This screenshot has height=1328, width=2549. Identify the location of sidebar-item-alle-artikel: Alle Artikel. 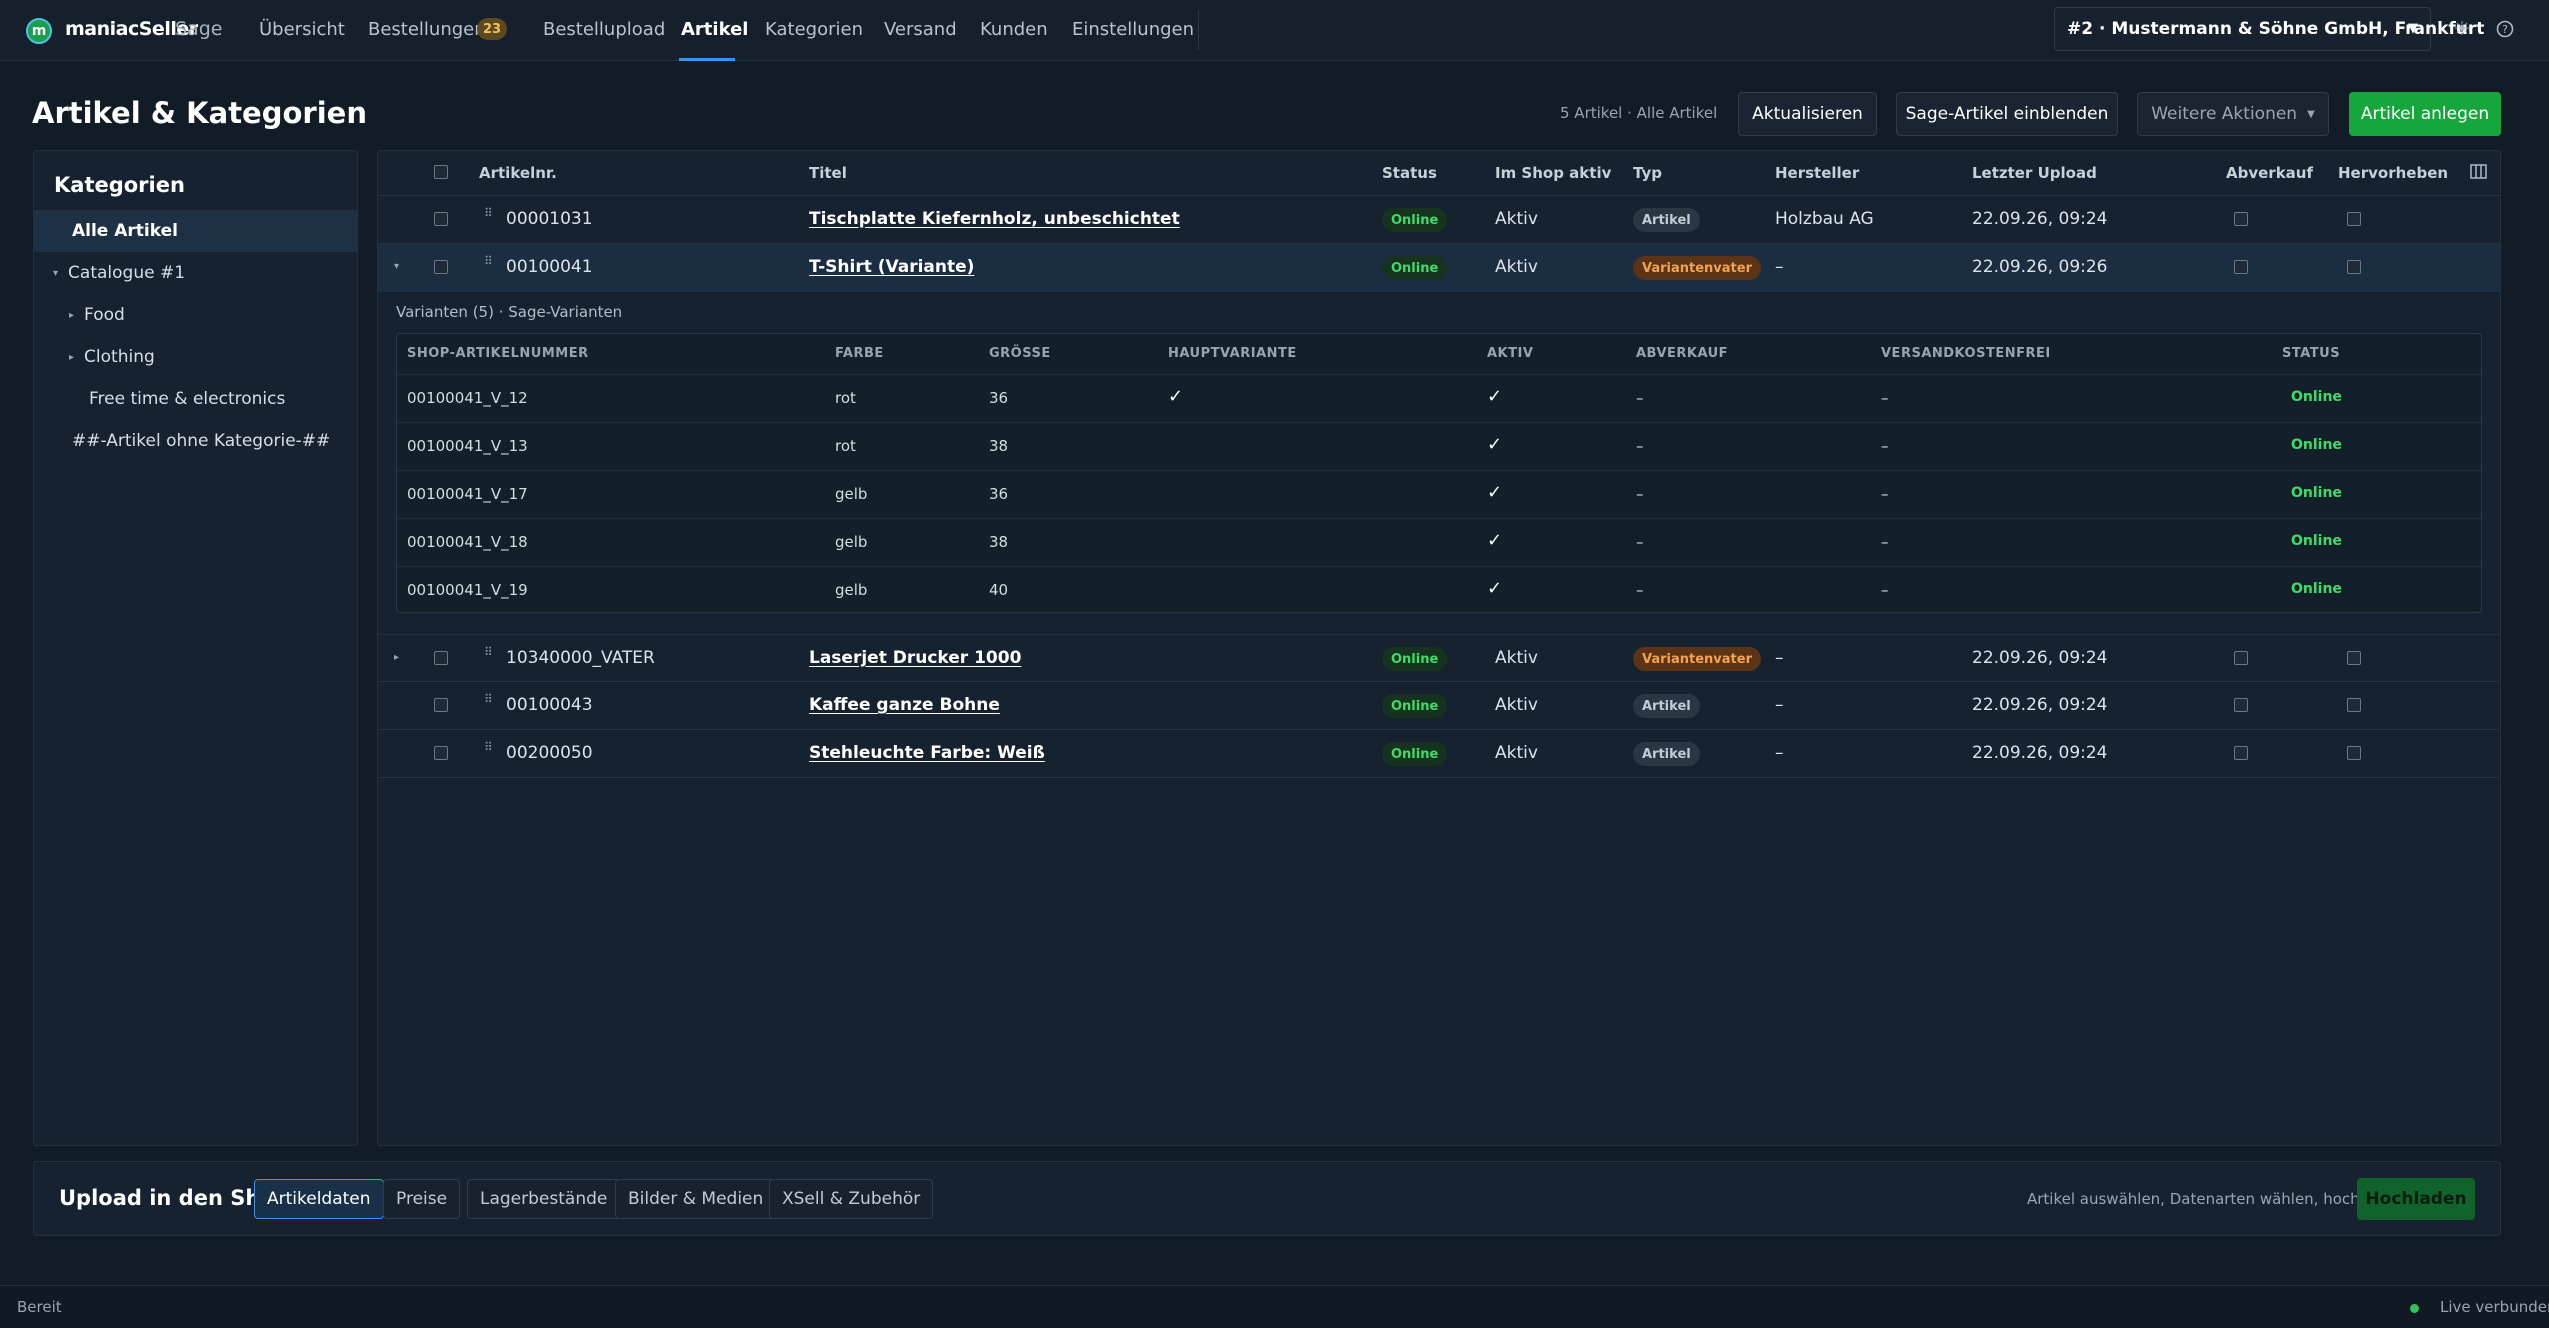
(195, 231).